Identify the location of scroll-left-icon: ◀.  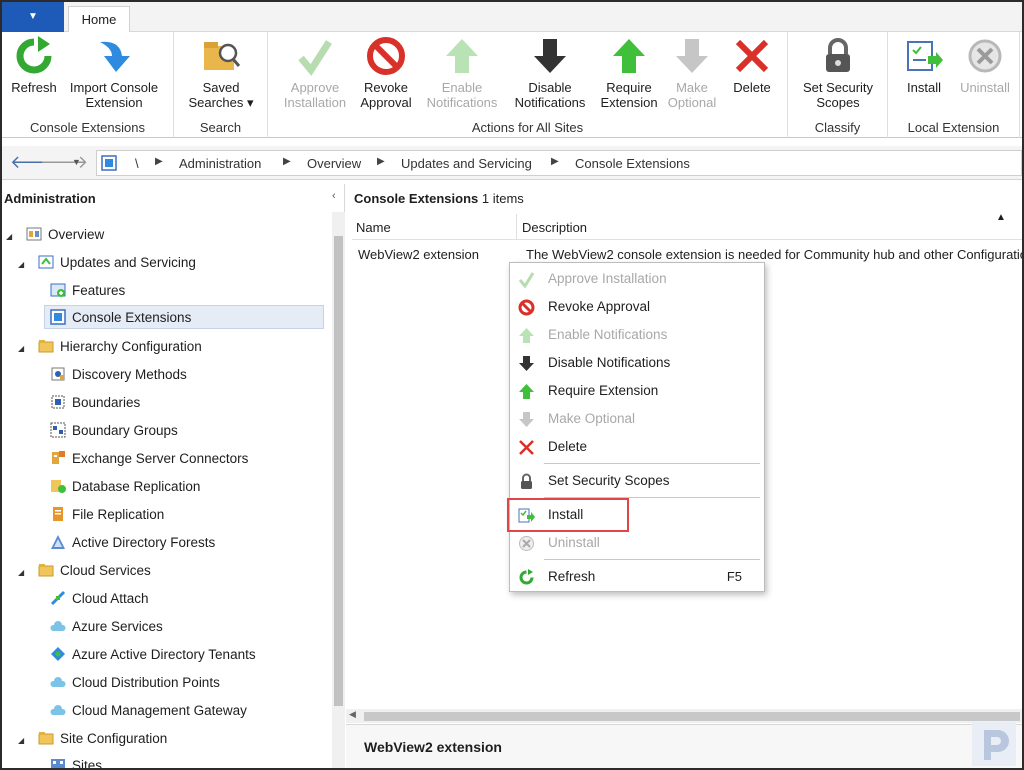
(352, 714).